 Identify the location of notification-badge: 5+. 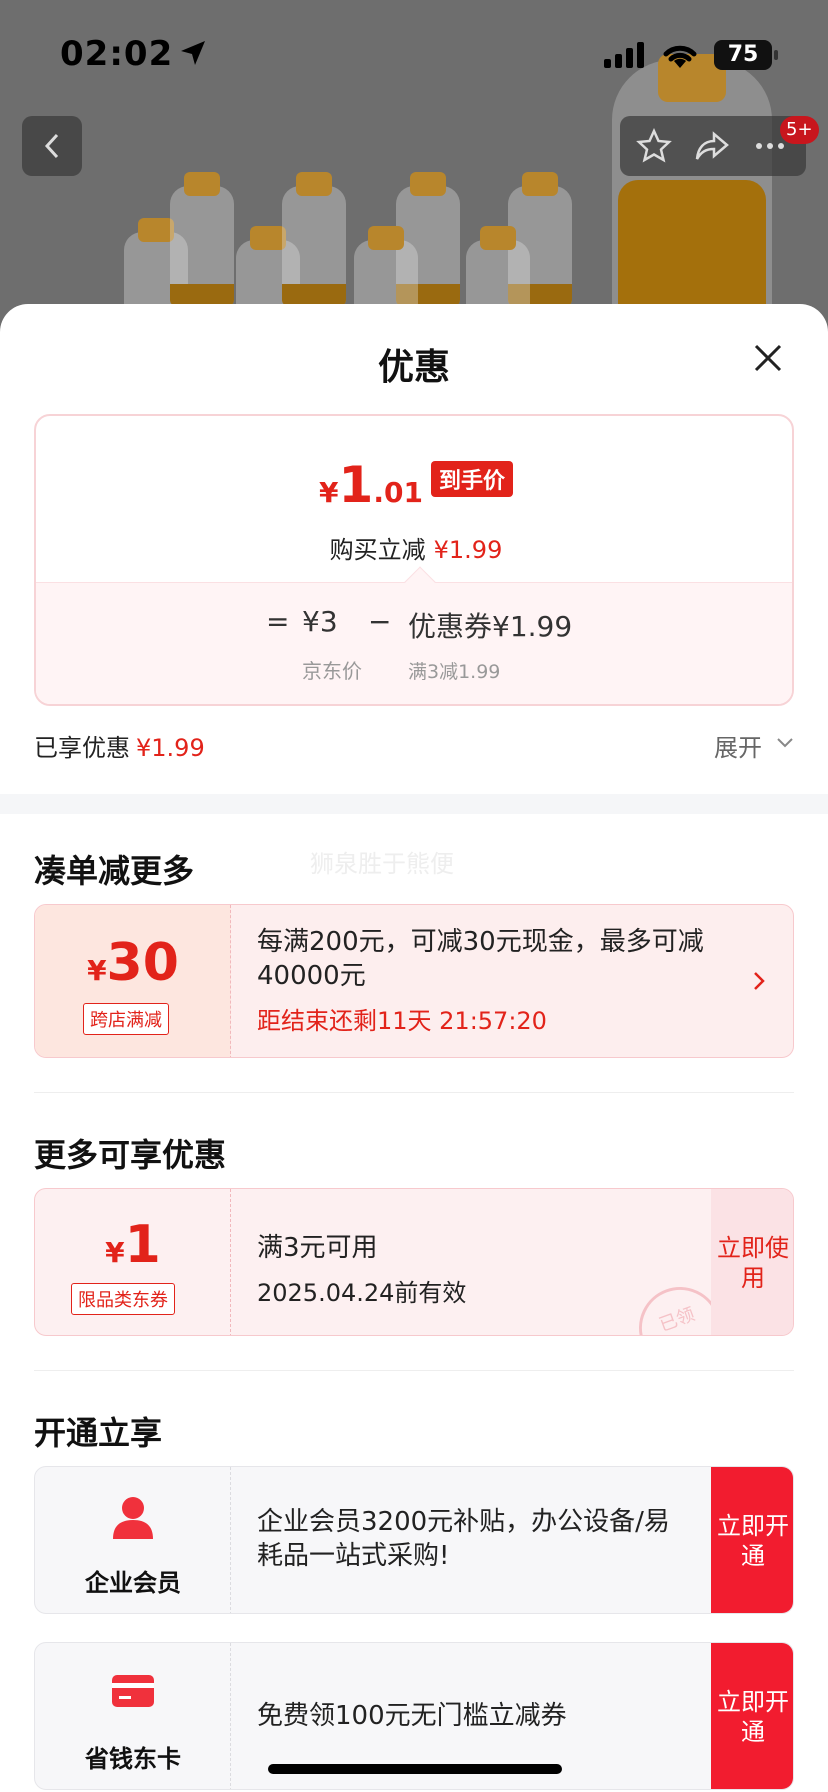
(799, 130).